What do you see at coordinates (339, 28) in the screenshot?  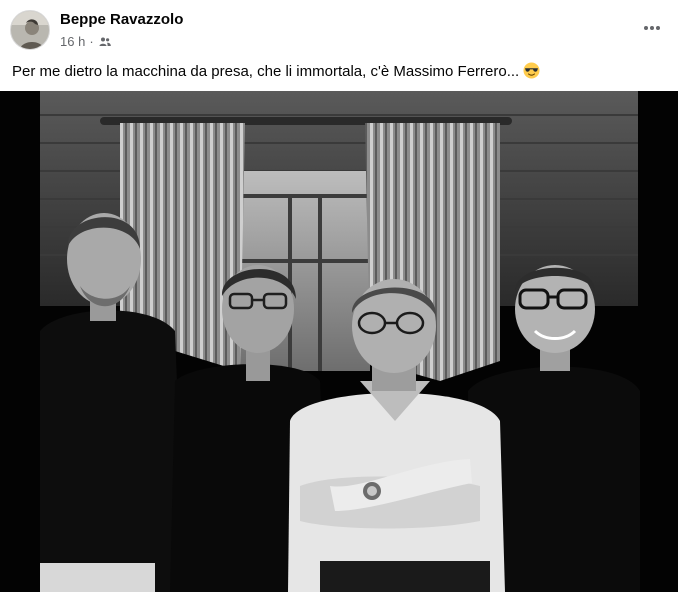 I see `post-header: Beppe Ravazzolo 16 h ·` at bounding box center [339, 28].